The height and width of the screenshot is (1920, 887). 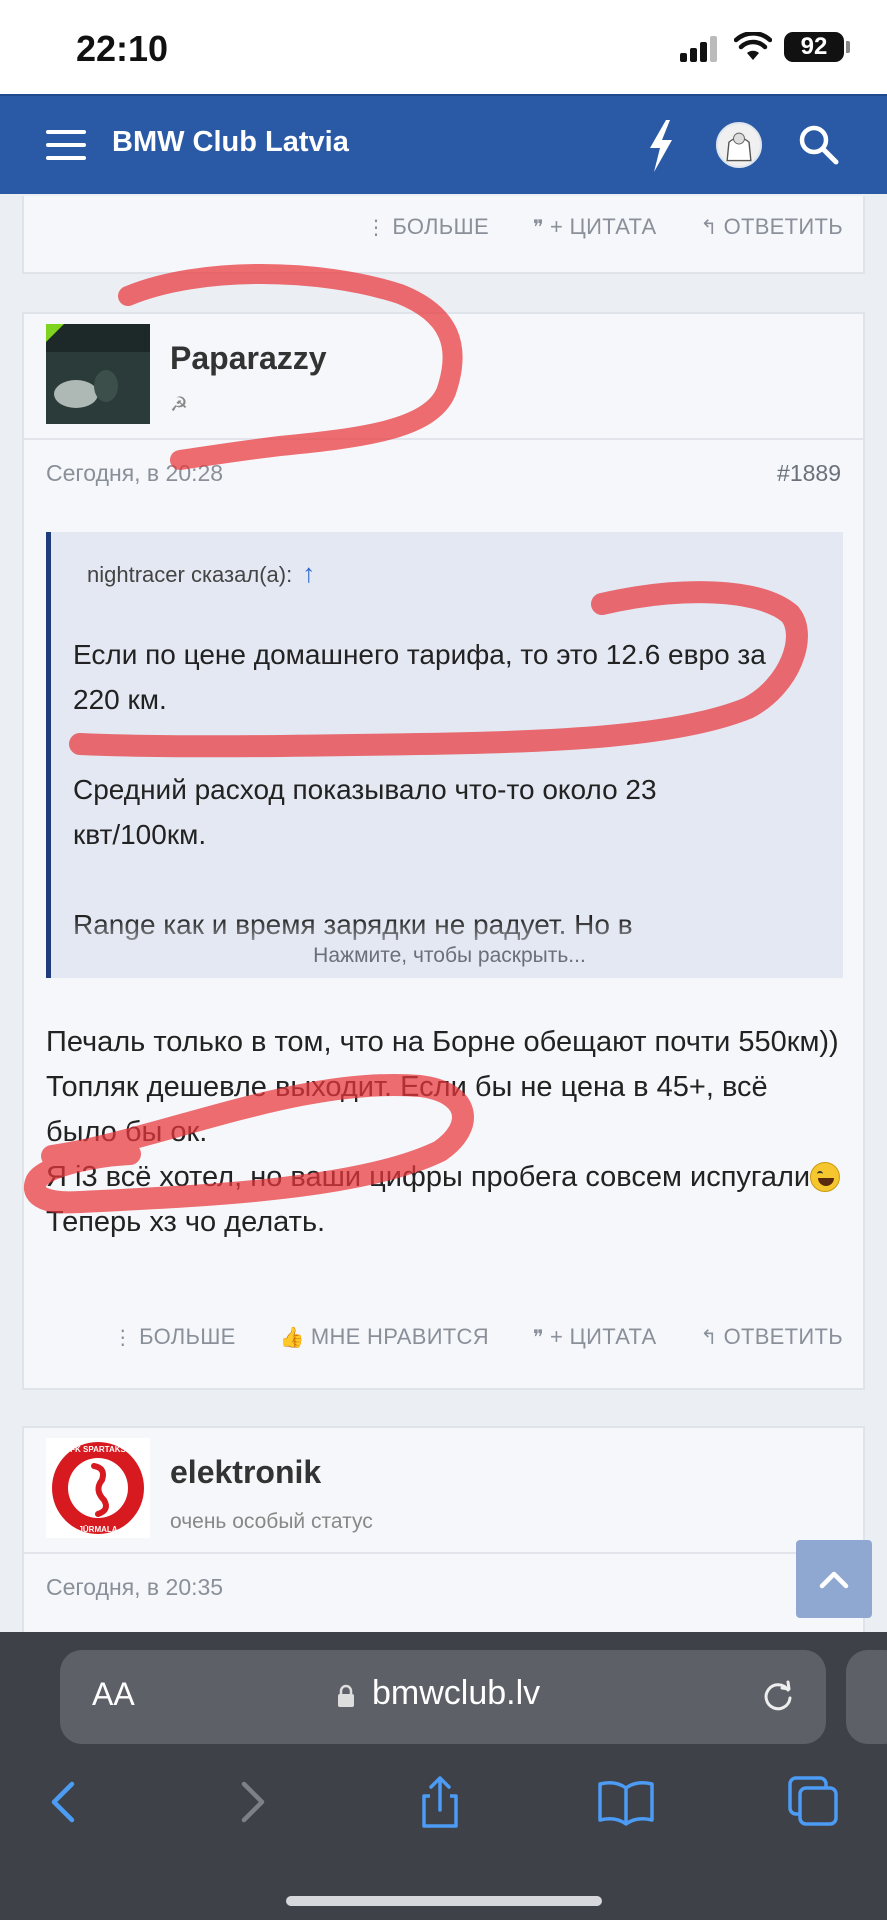 What do you see at coordinates (97, 1529) in the screenshot?
I see `club-logo-text: JŪRMALA` at bounding box center [97, 1529].